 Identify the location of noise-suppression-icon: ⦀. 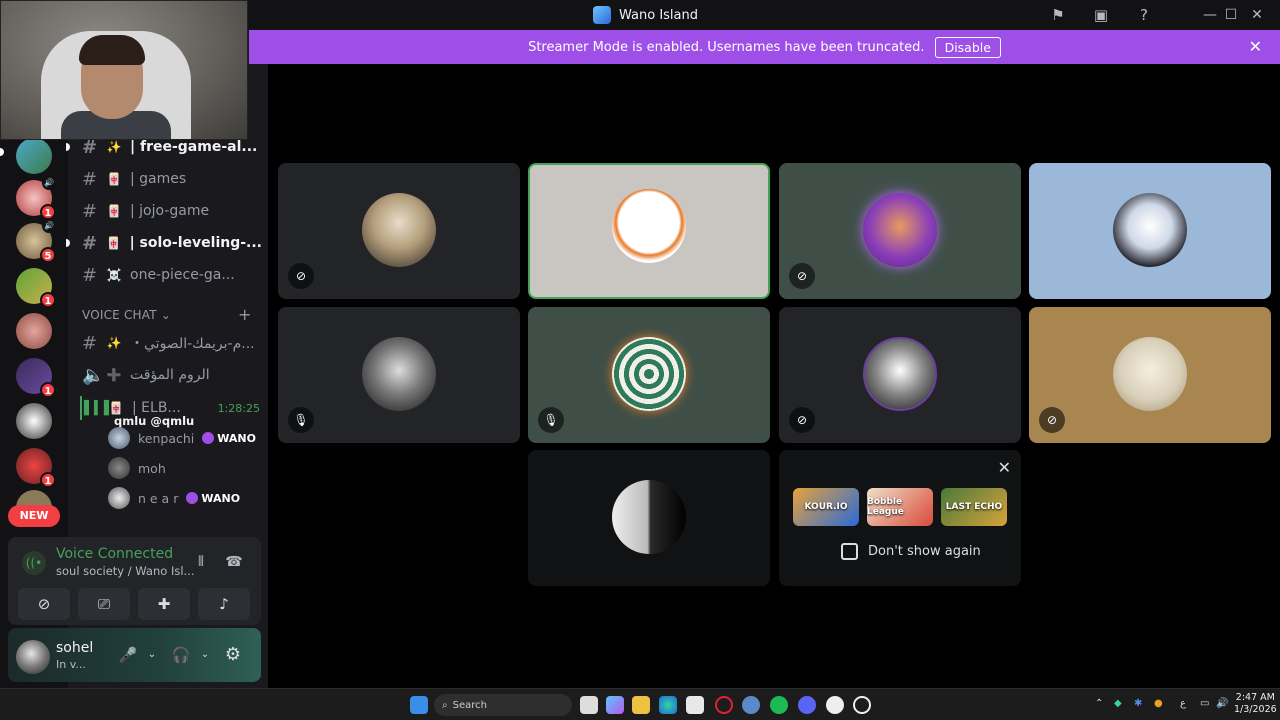
(201, 562).